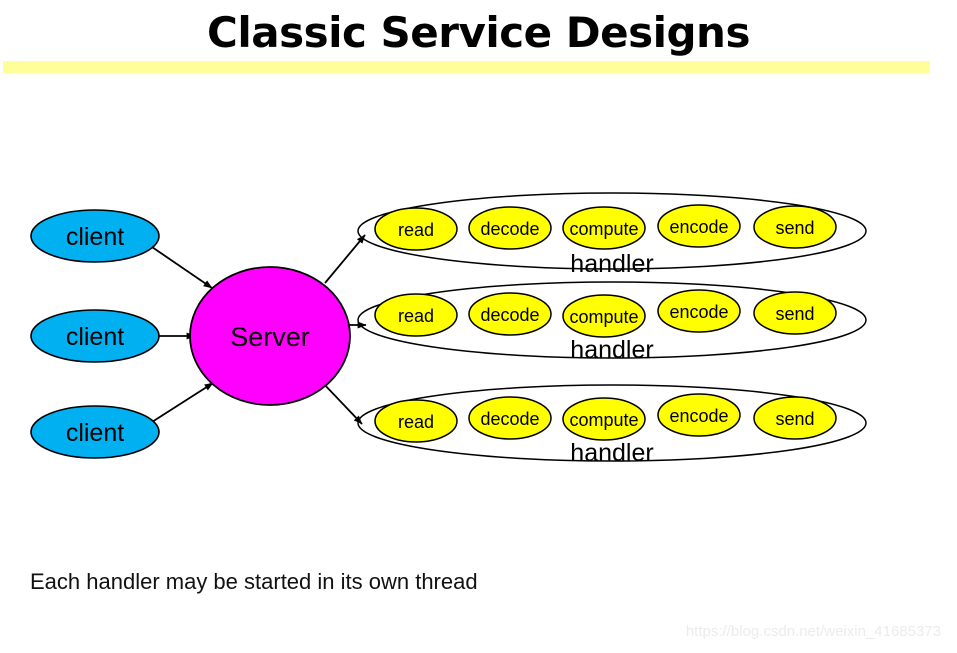 The width and height of the screenshot is (957, 653). I want to click on handler-group-3: read decode compute encode send handler, so click(612, 425).